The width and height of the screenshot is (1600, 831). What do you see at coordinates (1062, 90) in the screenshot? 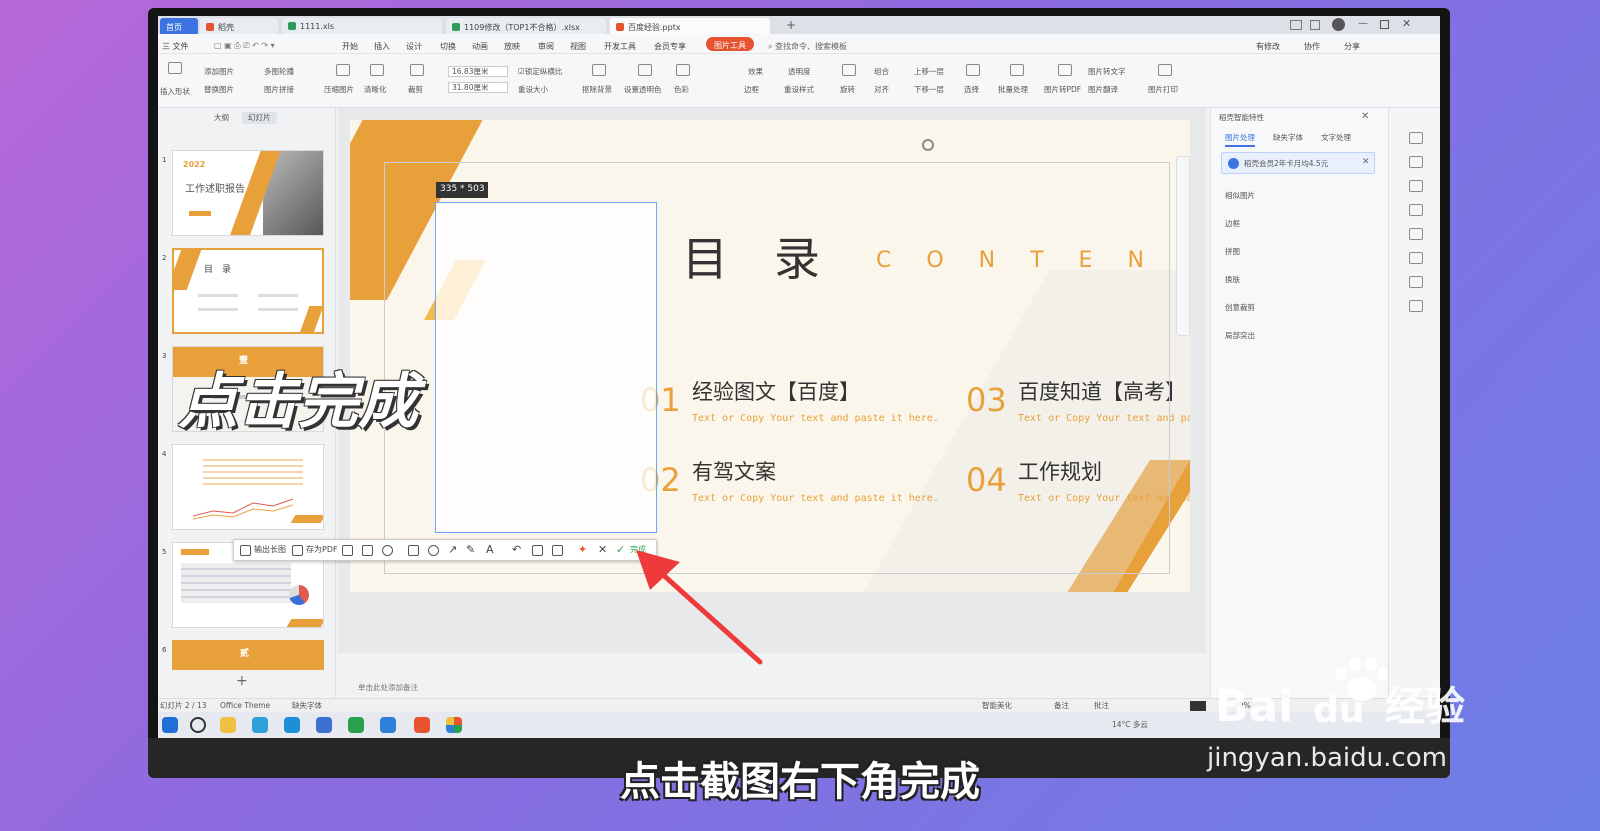
I see `picture-to-pdf-button: 图片转PDF` at bounding box center [1062, 90].